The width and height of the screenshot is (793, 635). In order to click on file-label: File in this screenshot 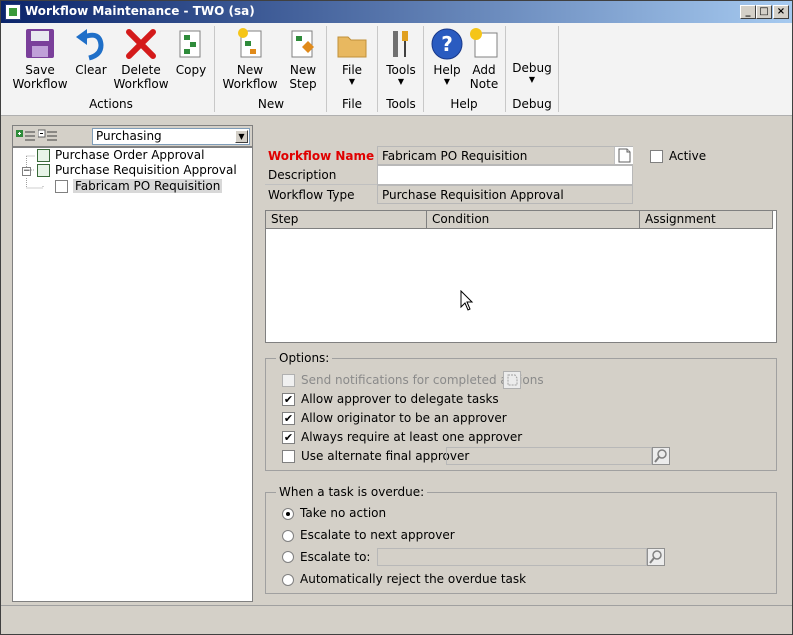, I will do `click(352, 70)`.